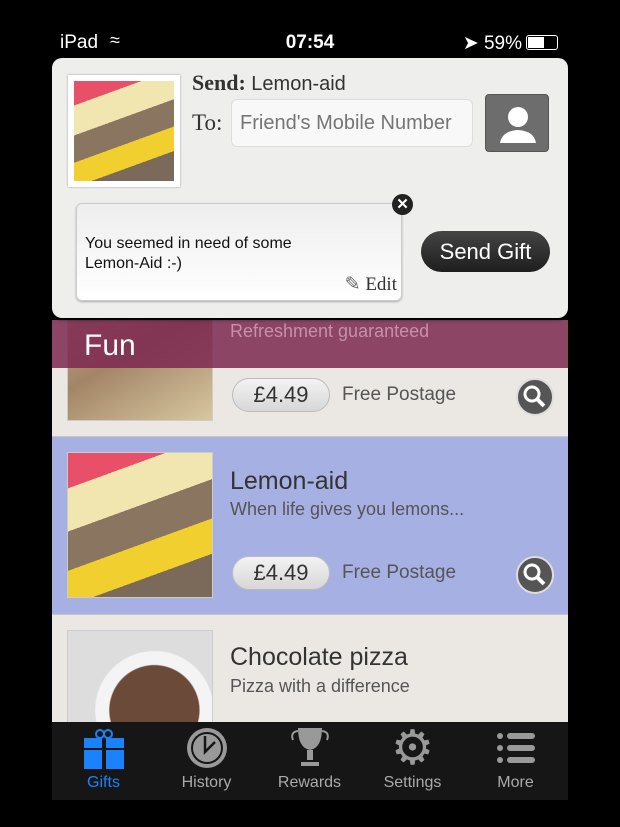 The width and height of the screenshot is (620, 827). I want to click on tab-settings: ⚙ Settings, so click(412, 761).